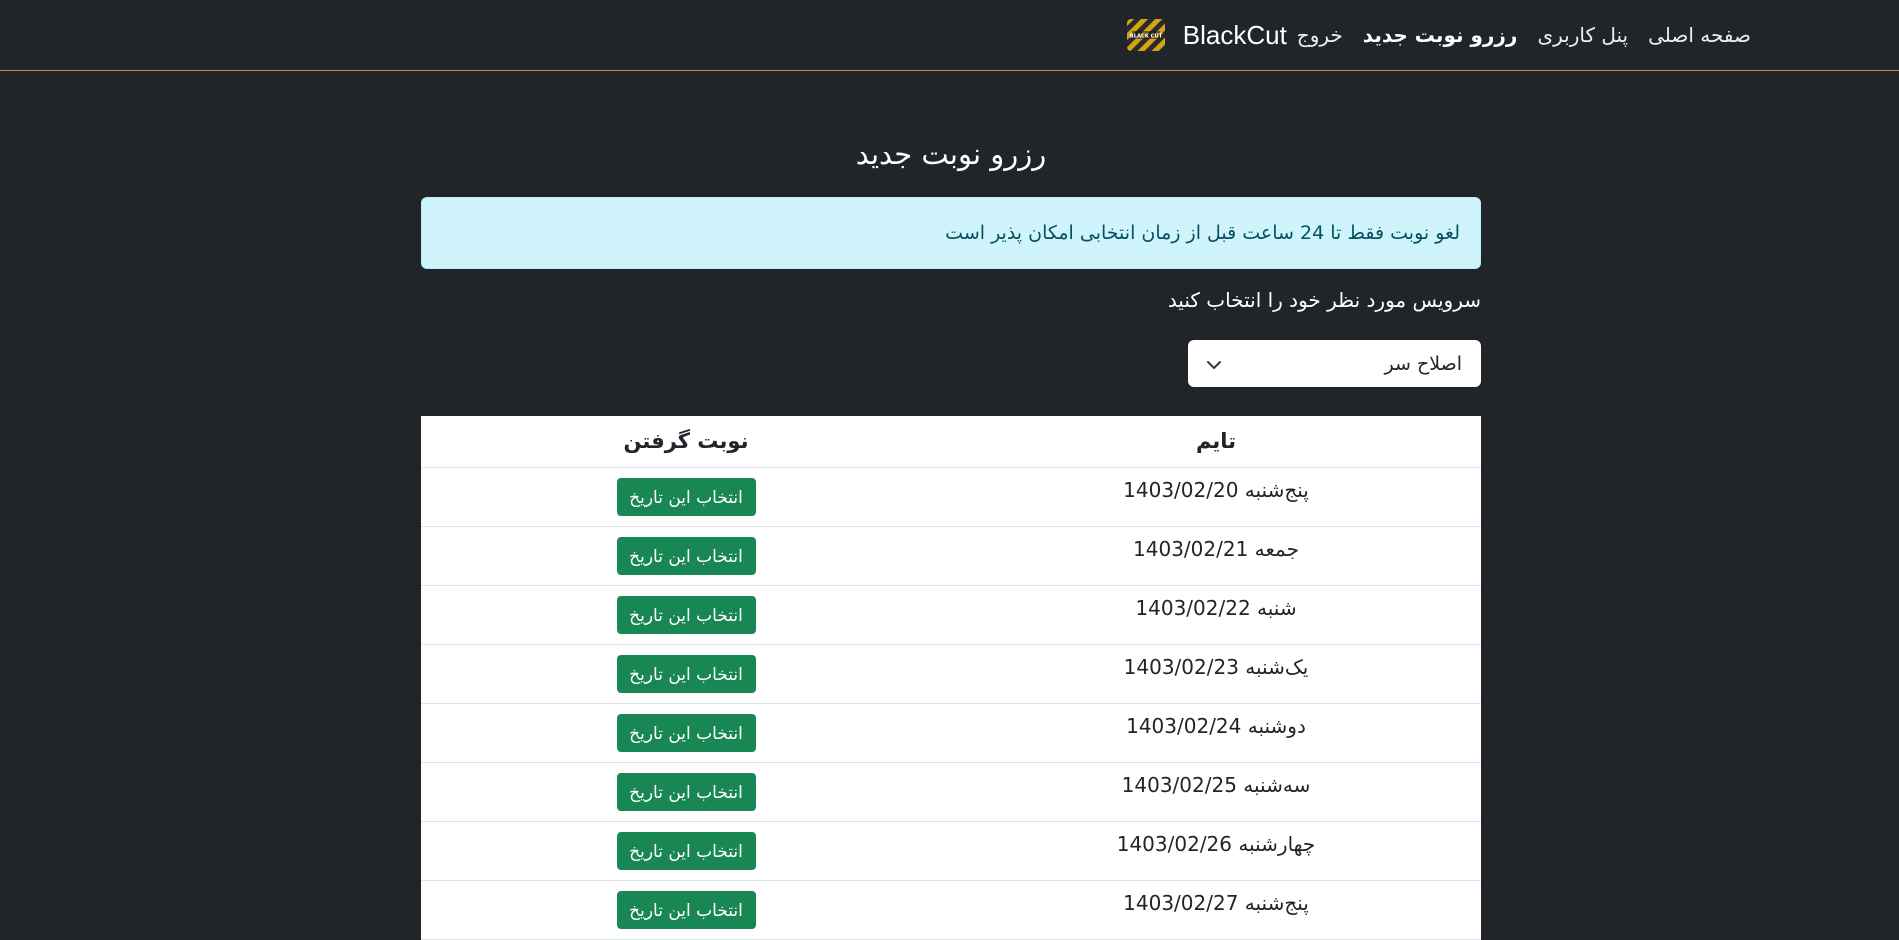  Describe the element at coordinates (1334, 363) in the screenshot. I see `service-select: اصلاح سر` at that location.